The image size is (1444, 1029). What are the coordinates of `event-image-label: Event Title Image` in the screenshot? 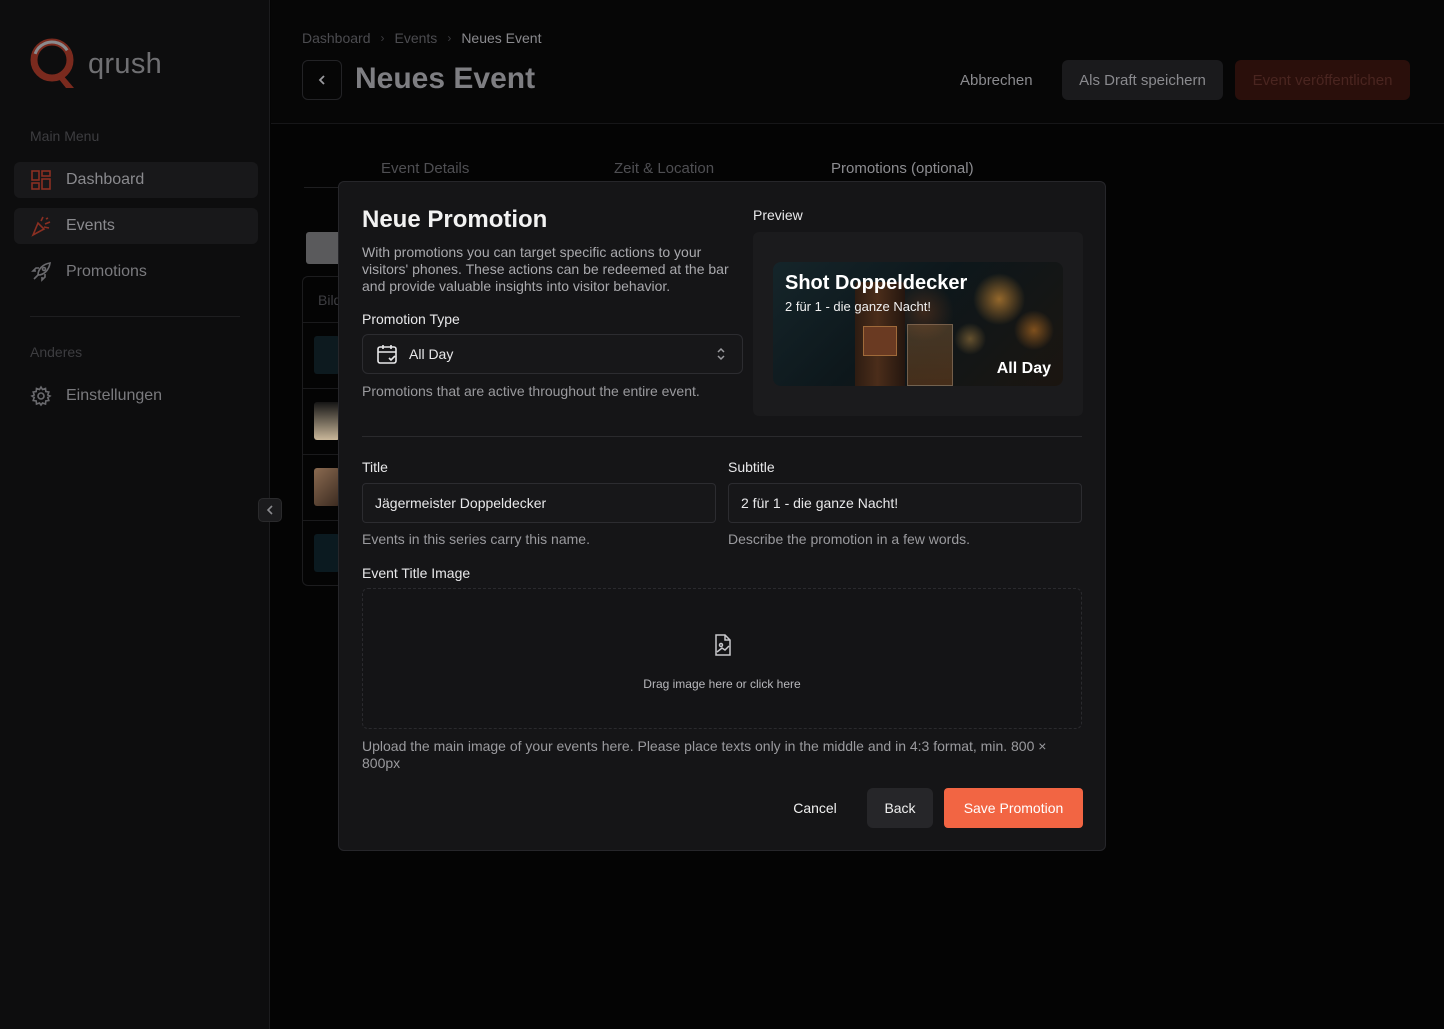 It's located at (416, 573).